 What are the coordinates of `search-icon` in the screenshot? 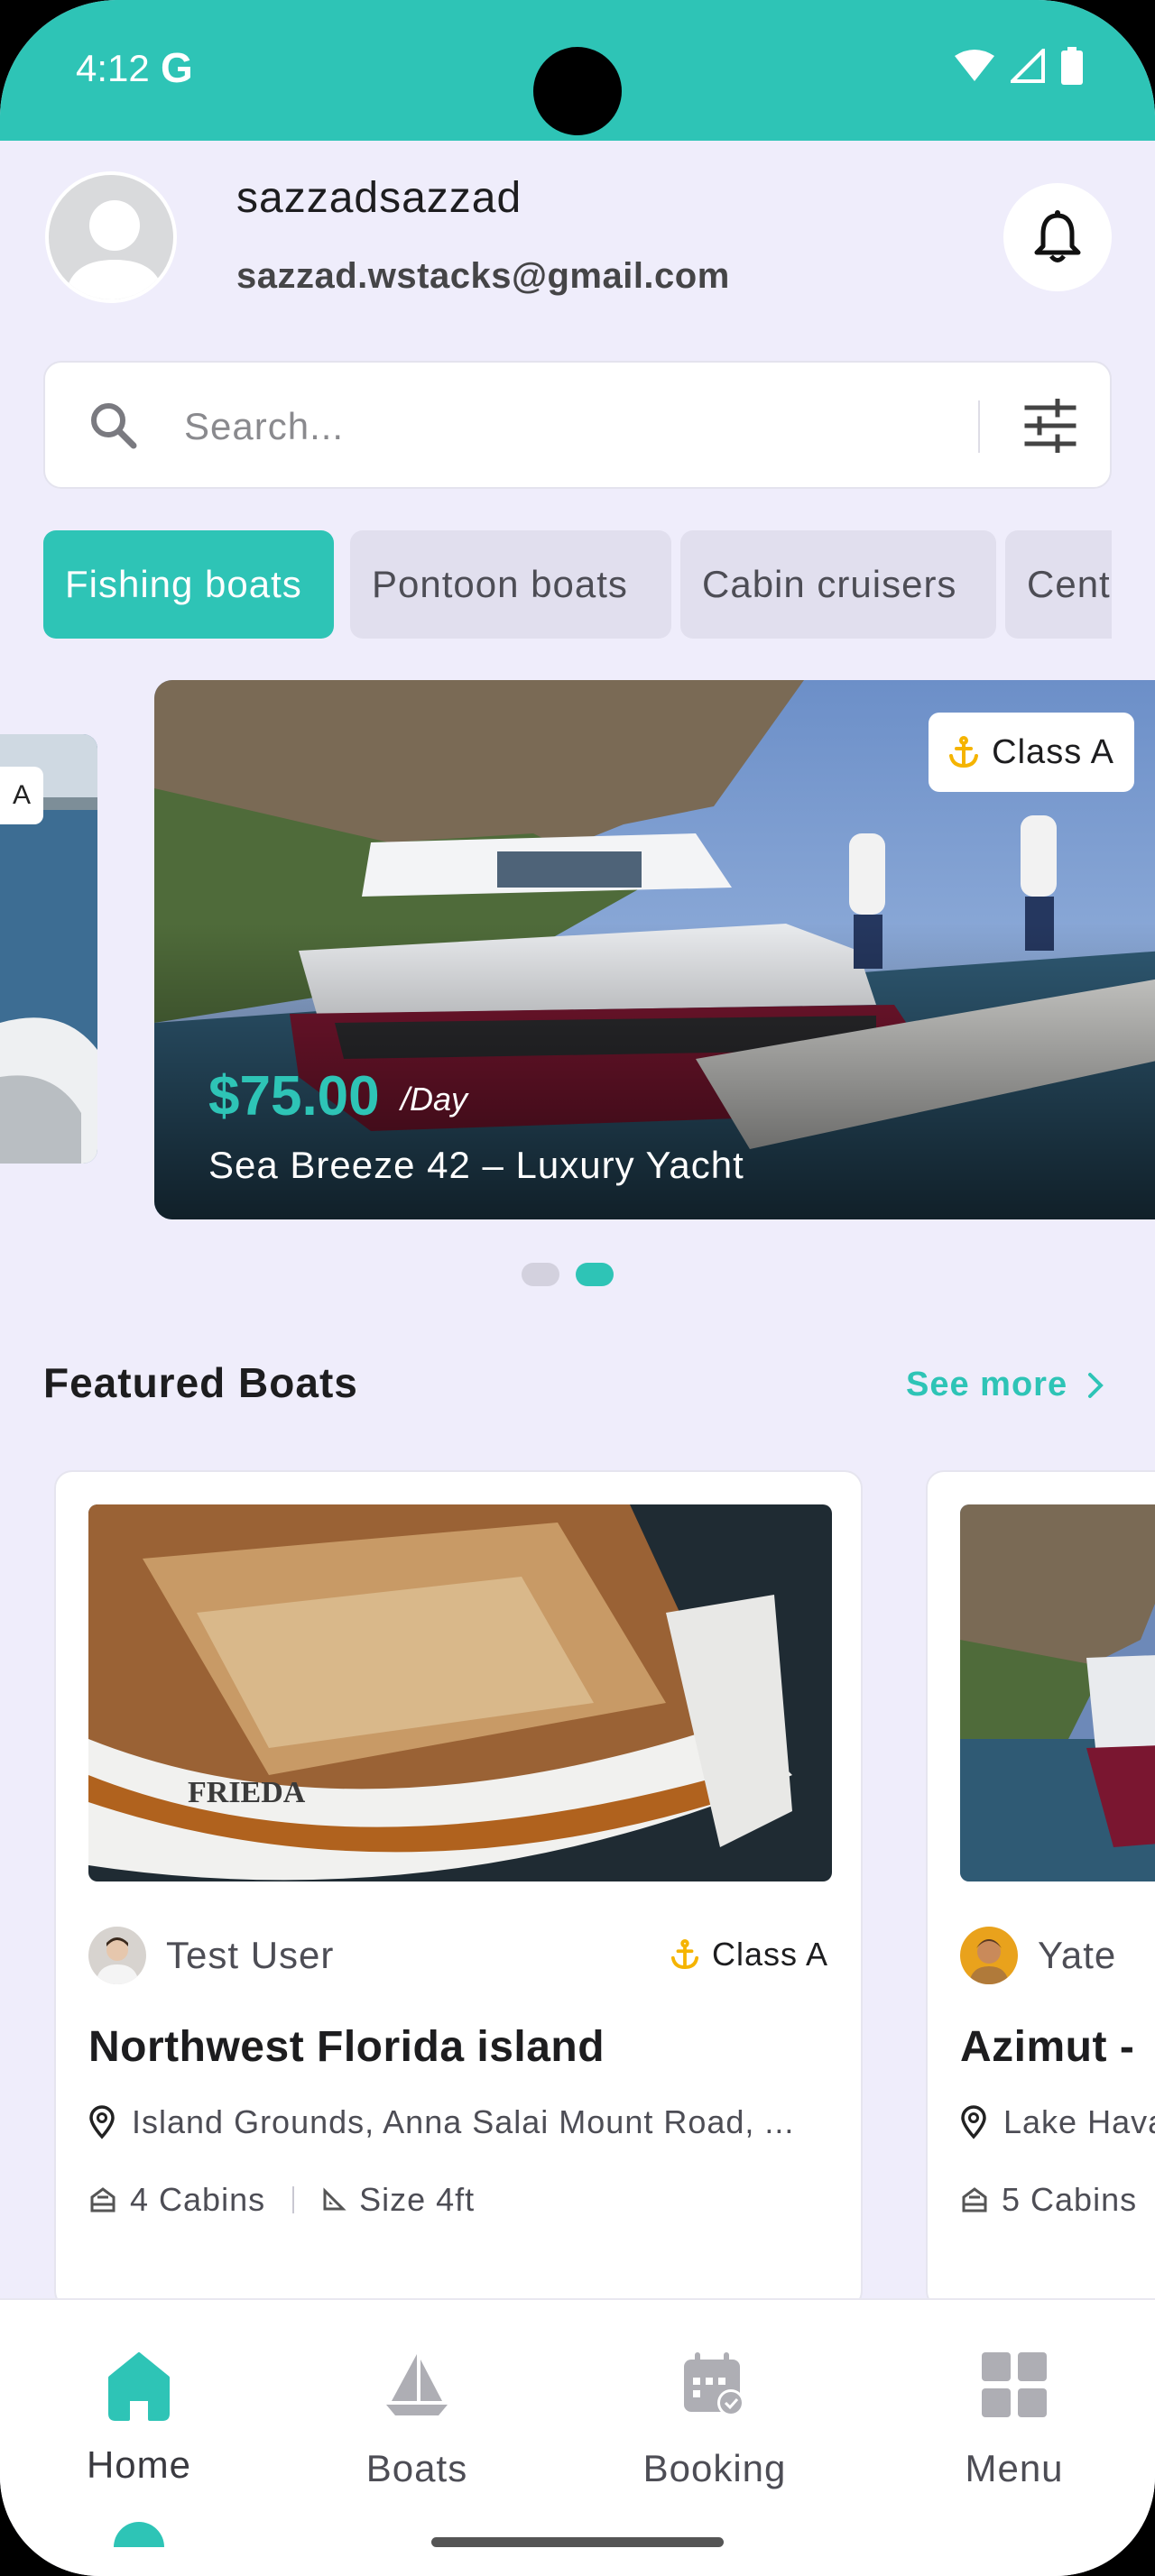 It's located at (114, 426).